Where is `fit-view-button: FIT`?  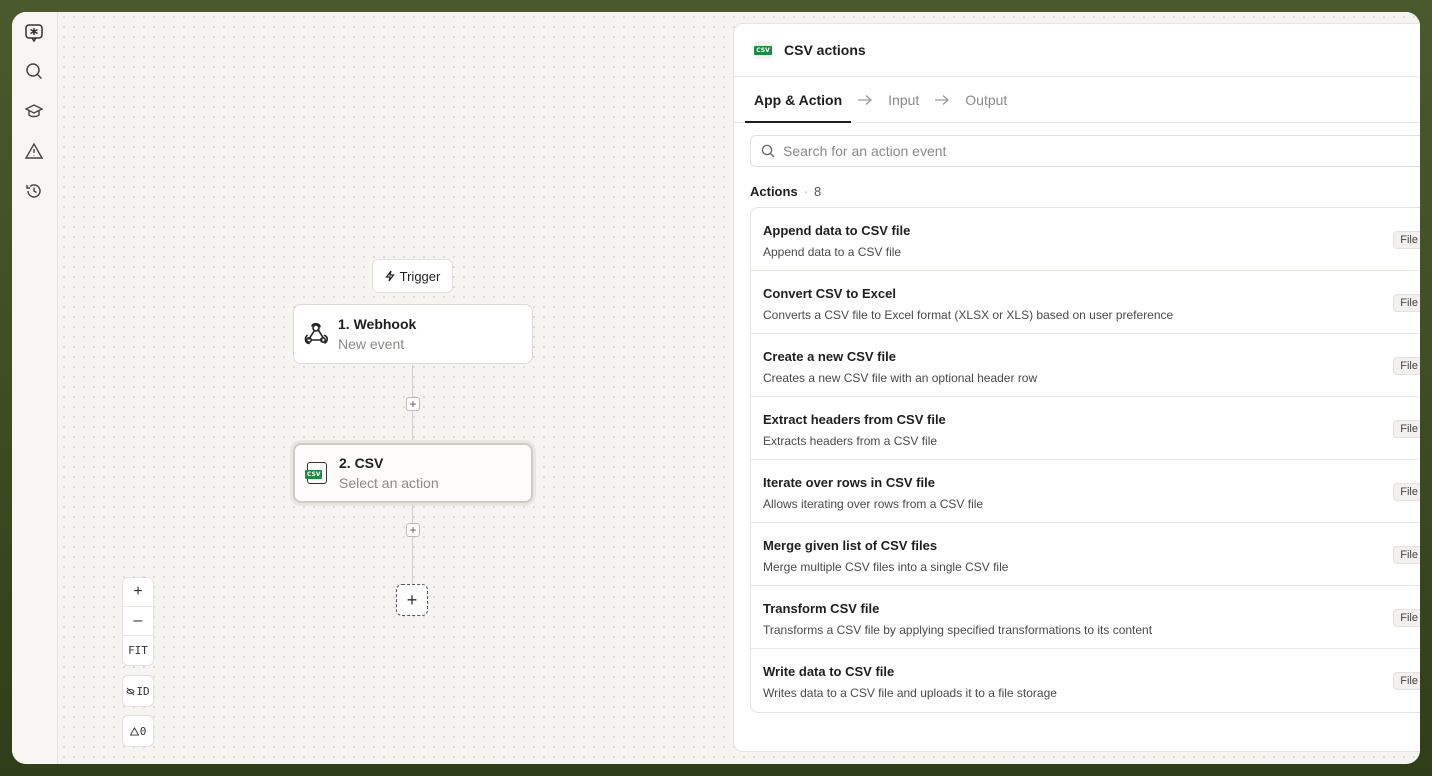 fit-view-button: FIT is located at coordinates (138, 650).